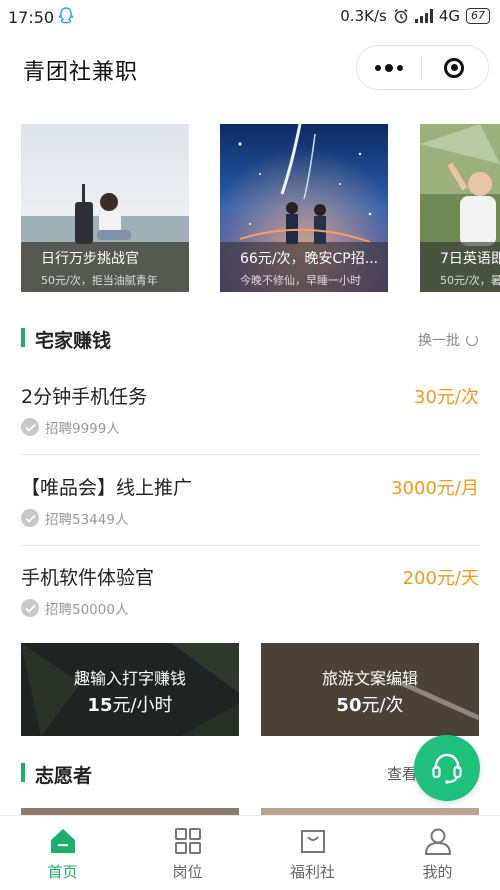  I want to click on page-title: 青团社兼职, so click(81, 72).